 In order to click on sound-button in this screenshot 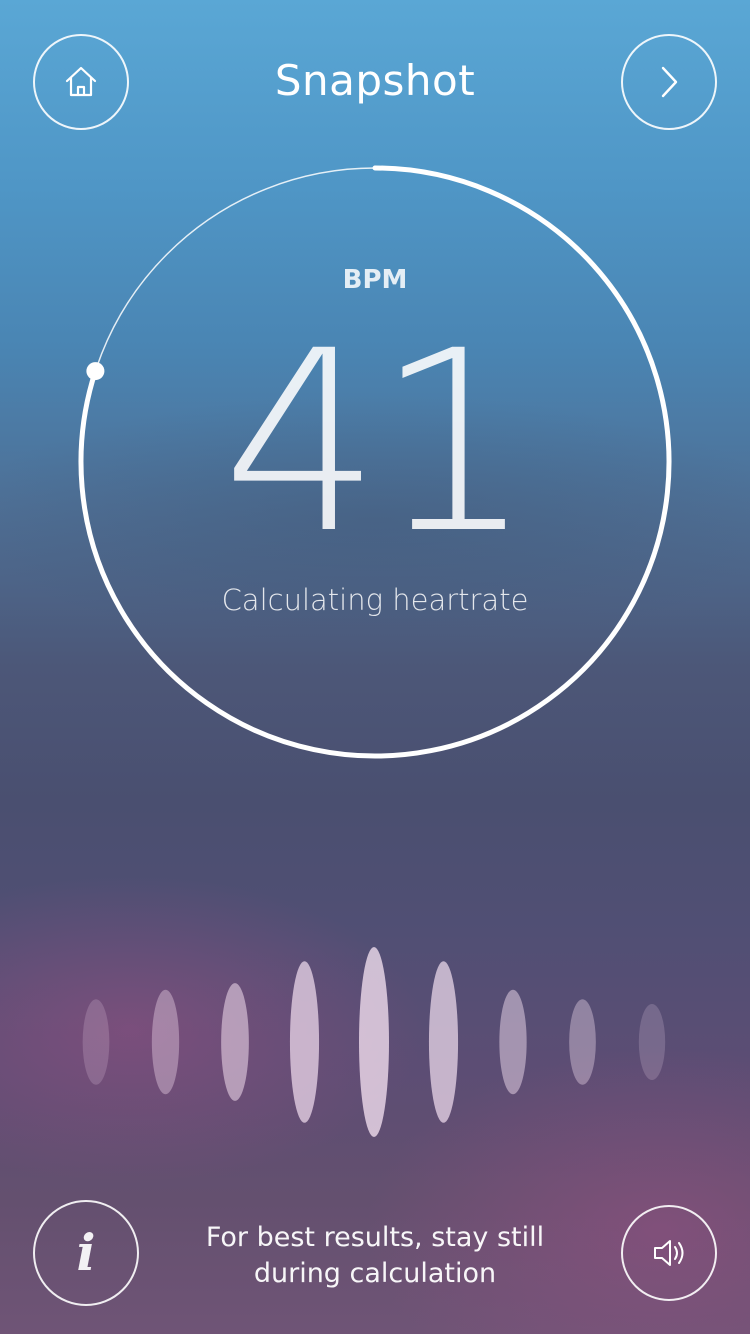, I will do `click(669, 1253)`.